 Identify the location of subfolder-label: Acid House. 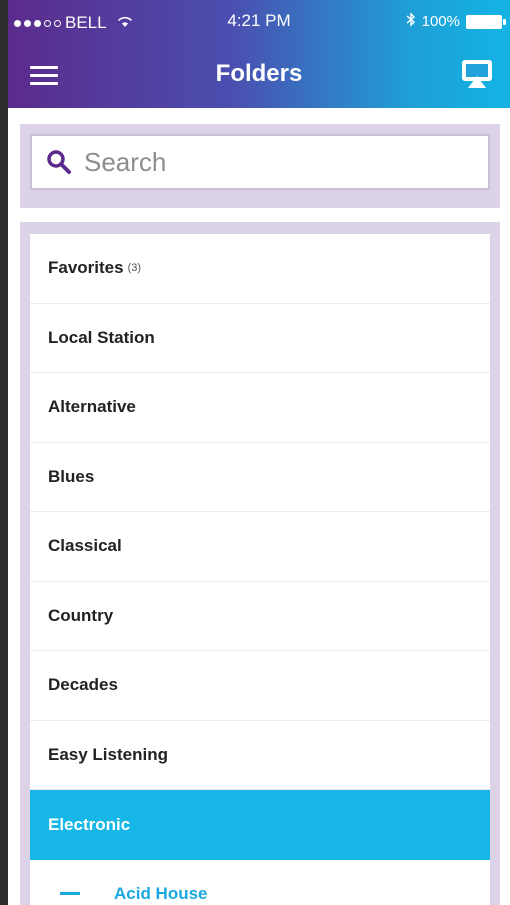
(161, 893).